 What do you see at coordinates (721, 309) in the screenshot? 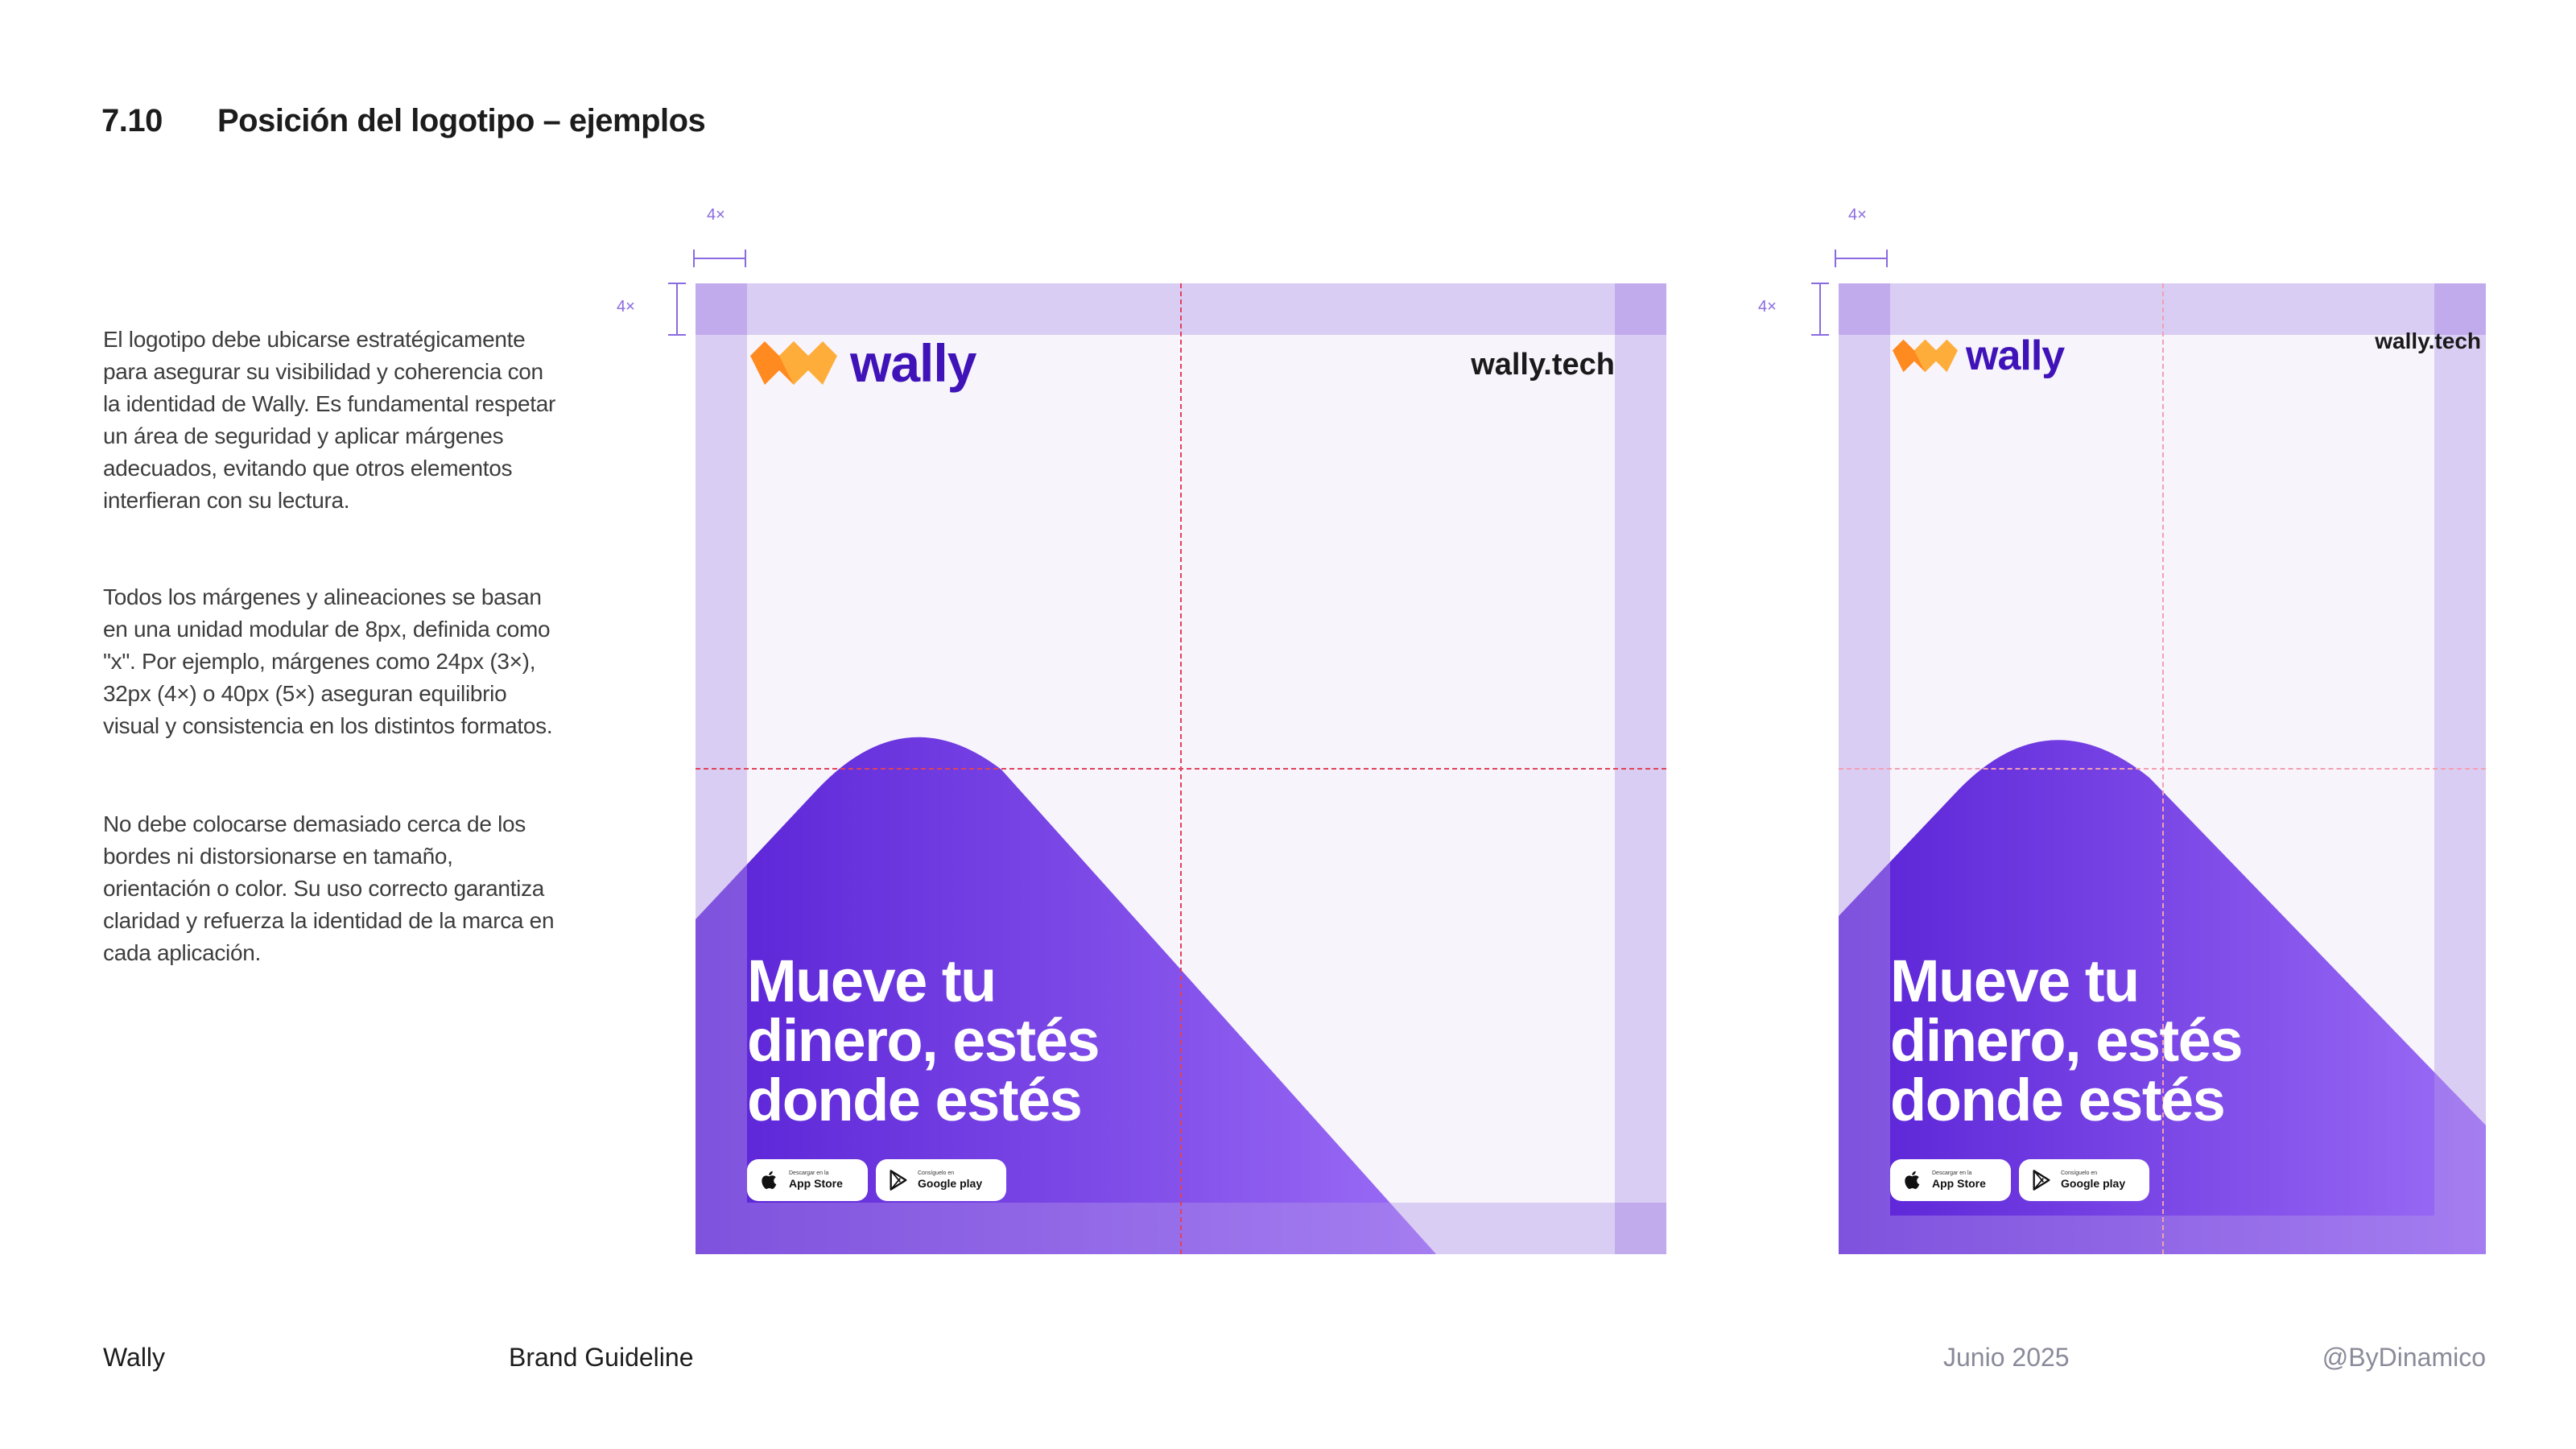
I see `margin-corner-tl` at bounding box center [721, 309].